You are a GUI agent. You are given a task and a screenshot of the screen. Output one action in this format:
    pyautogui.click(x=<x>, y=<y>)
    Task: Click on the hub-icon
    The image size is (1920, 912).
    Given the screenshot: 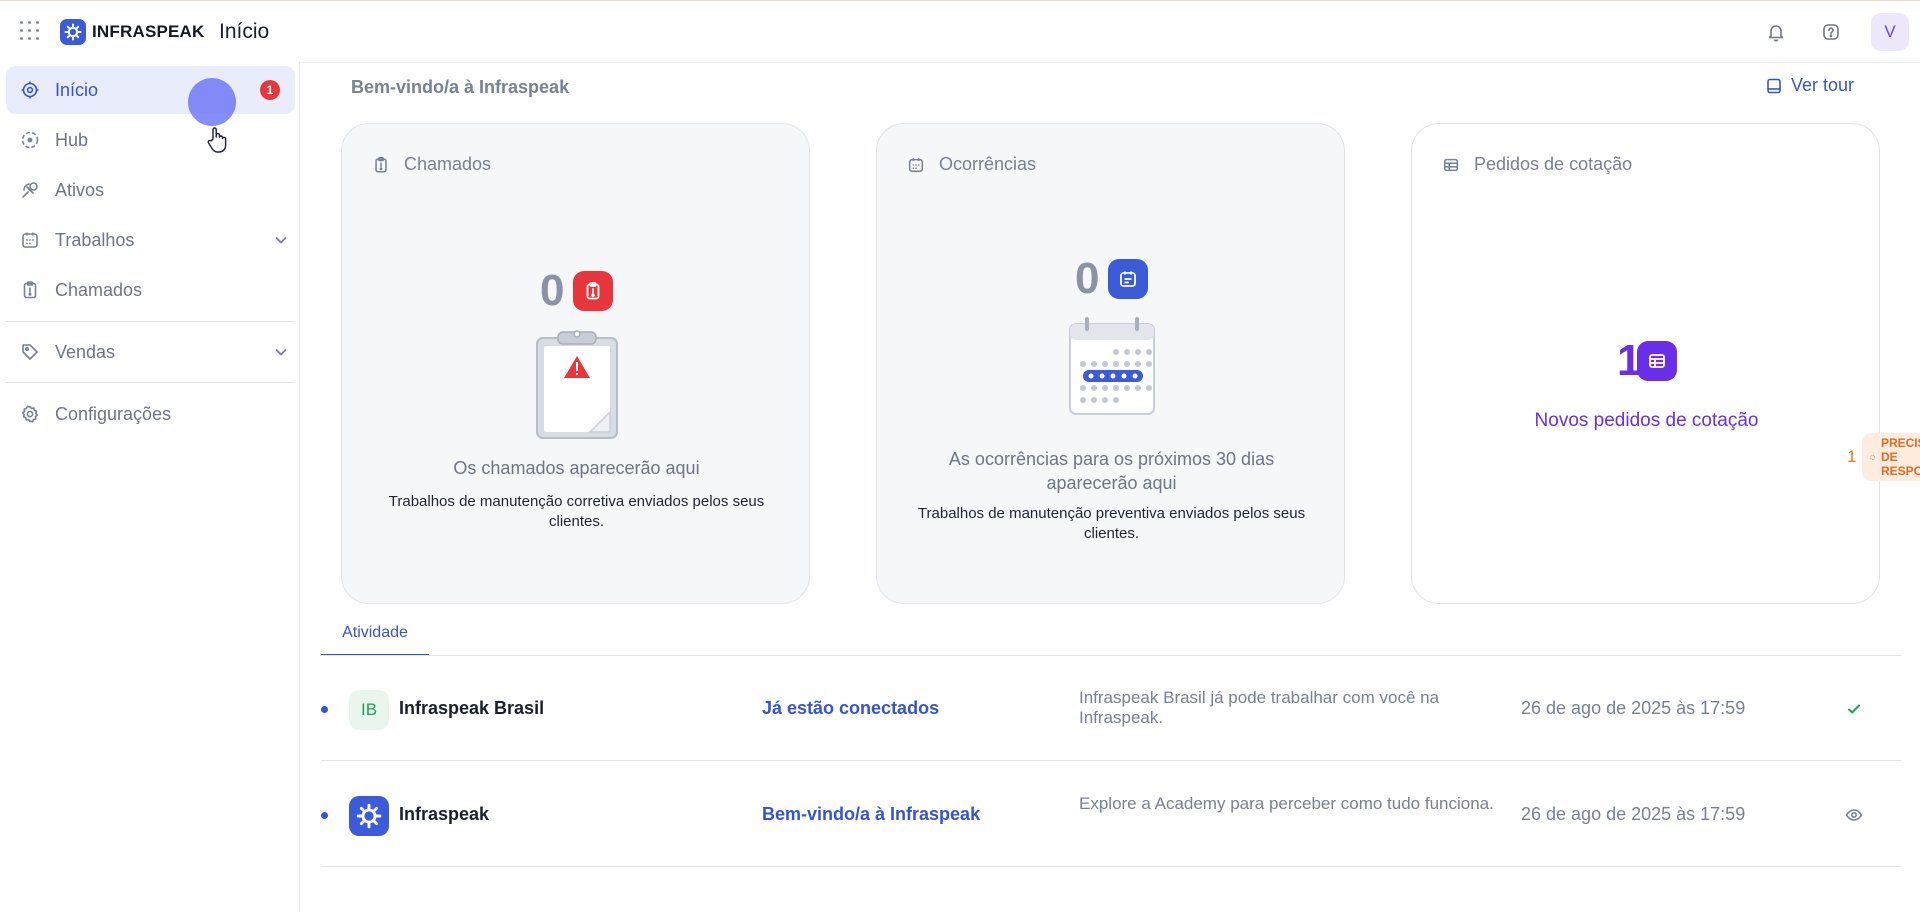 What is the action you would take?
    pyautogui.click(x=30, y=140)
    